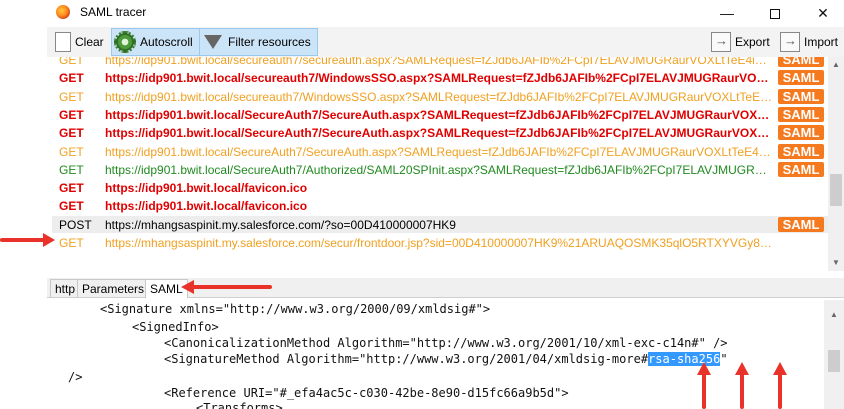 Image resolution: width=844 pixels, height=409 pixels. What do you see at coordinates (721, 42) in the screenshot?
I see `export-icon` at bounding box center [721, 42].